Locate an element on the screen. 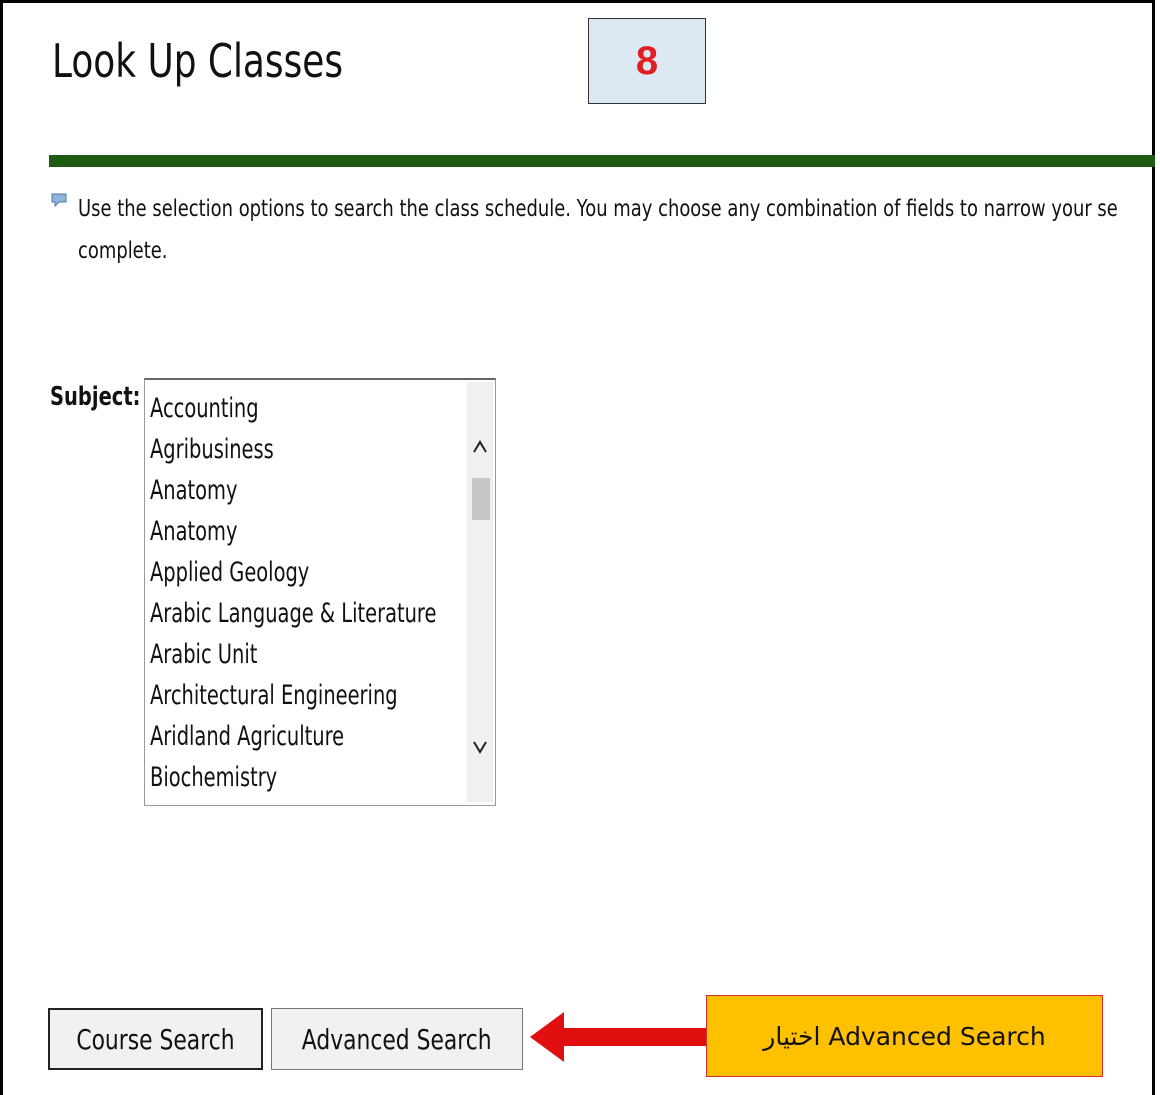 The height and width of the screenshot is (1095, 1160). chevron-down-icon is located at coordinates (480, 747).